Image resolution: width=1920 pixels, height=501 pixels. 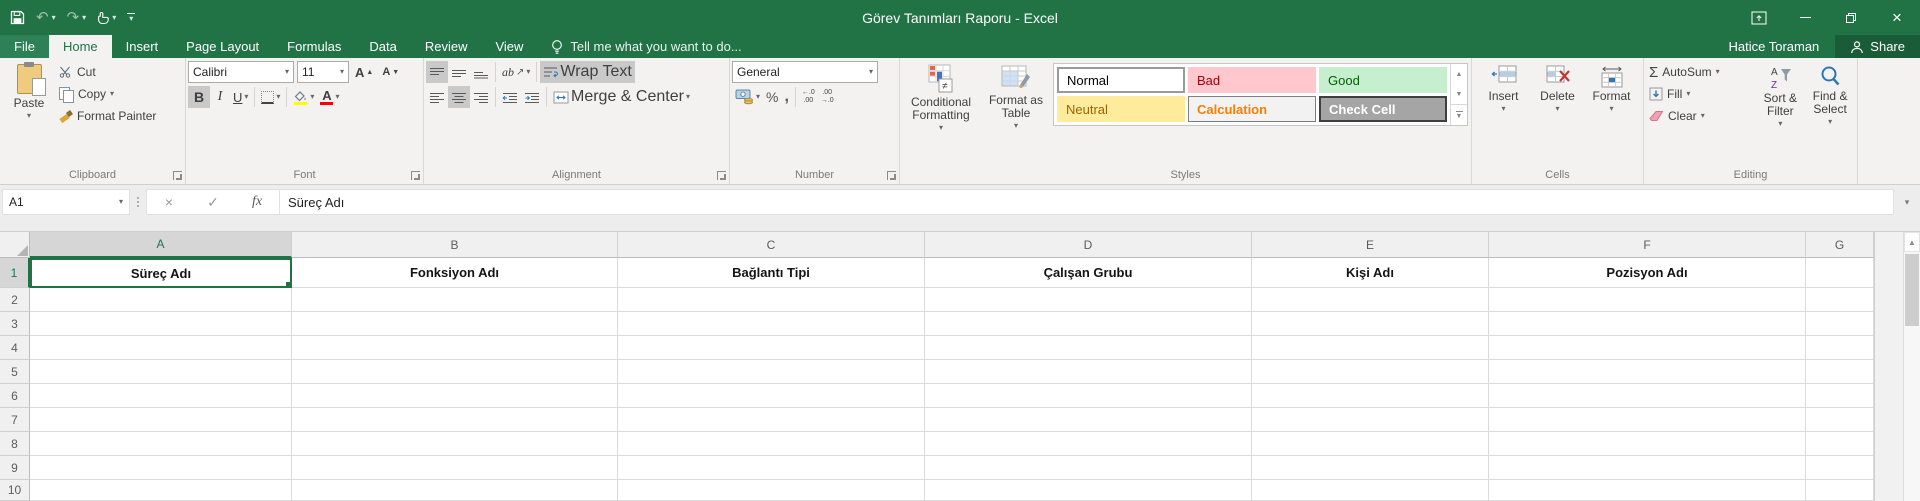 What do you see at coordinates (1612, 87) in the screenshot?
I see `format-cells-button: Format ▾` at bounding box center [1612, 87].